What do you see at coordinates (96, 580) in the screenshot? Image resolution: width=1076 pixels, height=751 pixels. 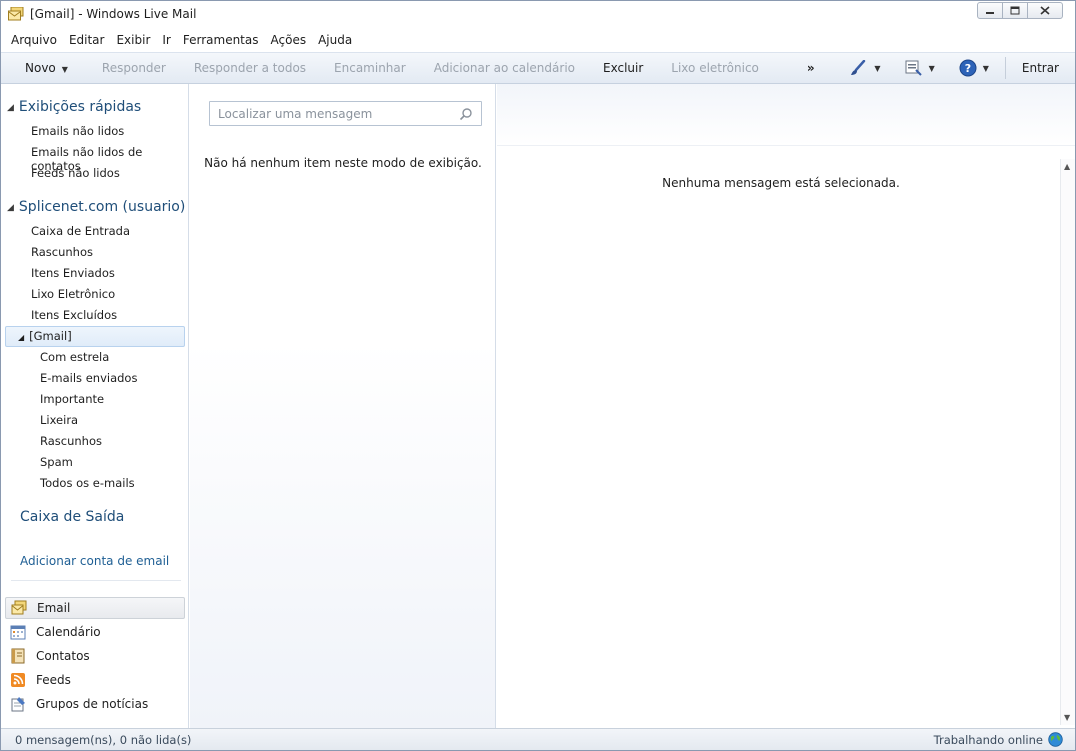 I see `nav-divider` at bounding box center [96, 580].